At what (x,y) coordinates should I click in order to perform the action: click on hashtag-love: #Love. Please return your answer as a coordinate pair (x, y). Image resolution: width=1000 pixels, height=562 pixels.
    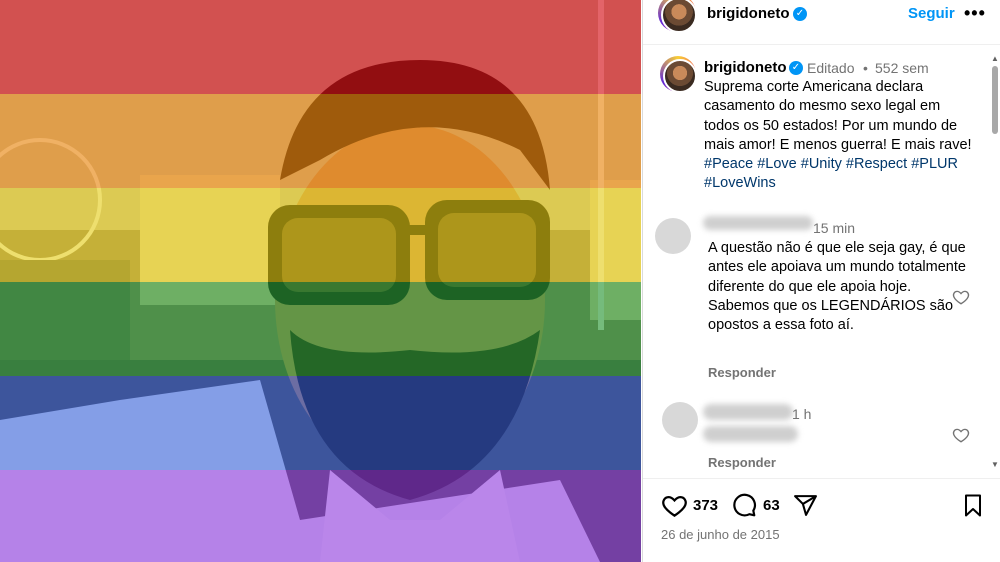
    Looking at the image, I should click on (777, 164).